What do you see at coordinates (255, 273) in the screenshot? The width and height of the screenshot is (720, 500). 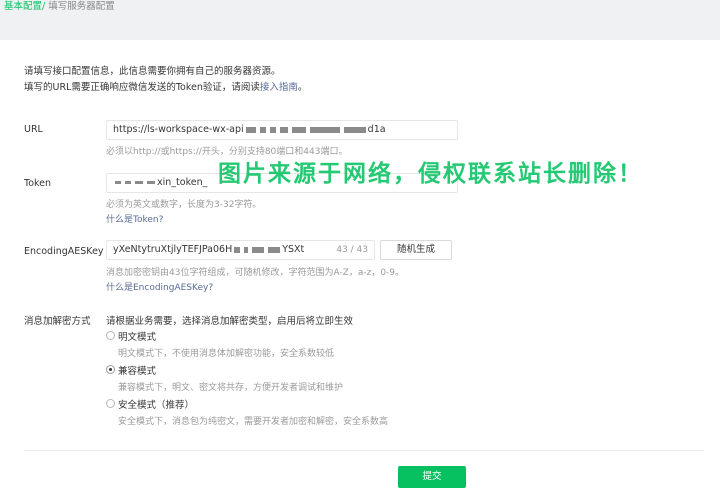 I see `aeskey-hint: 消息加密密钥由43位字符组成，可随机修改，字符范围为A-Z，a-z，0-9。` at bounding box center [255, 273].